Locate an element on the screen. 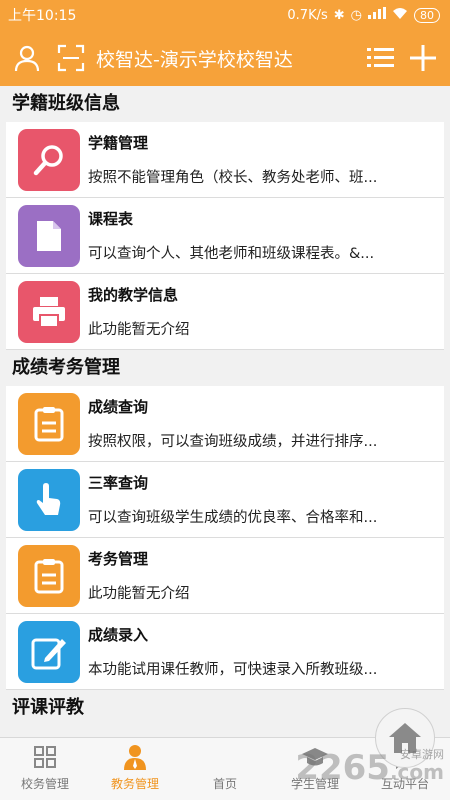  section-title: 学籍班级信息 is located at coordinates (225, 104).